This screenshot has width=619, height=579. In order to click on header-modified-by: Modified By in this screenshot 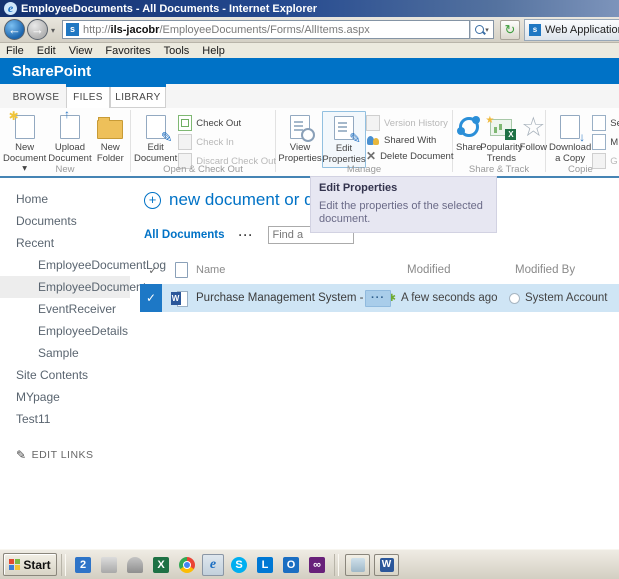, I will do `click(567, 270)`.